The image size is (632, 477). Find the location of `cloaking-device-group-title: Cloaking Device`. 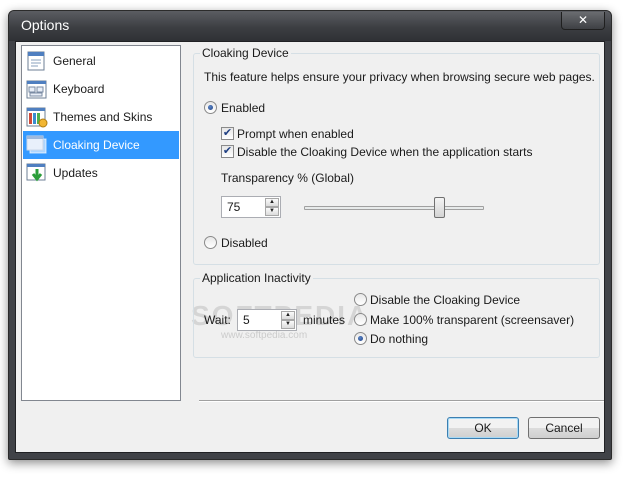

cloaking-device-group-title: Cloaking Device is located at coordinates (245, 53).